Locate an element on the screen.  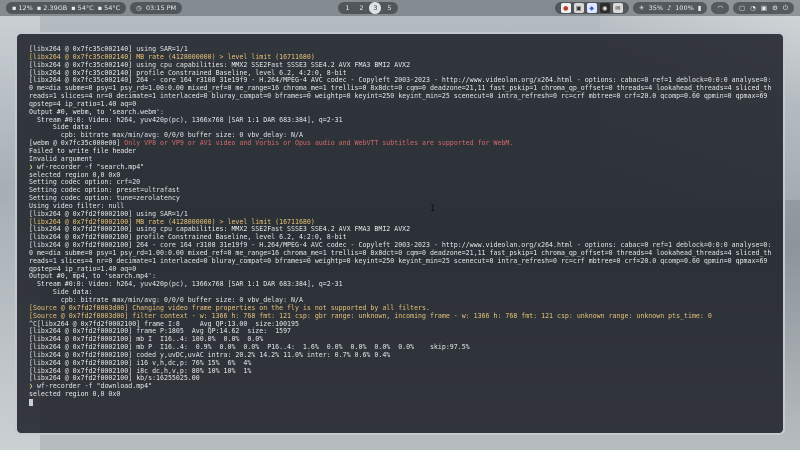
line-text: i16 v,h,dc,p: 76% 15% 6% 4% is located at coordinates (192, 362).